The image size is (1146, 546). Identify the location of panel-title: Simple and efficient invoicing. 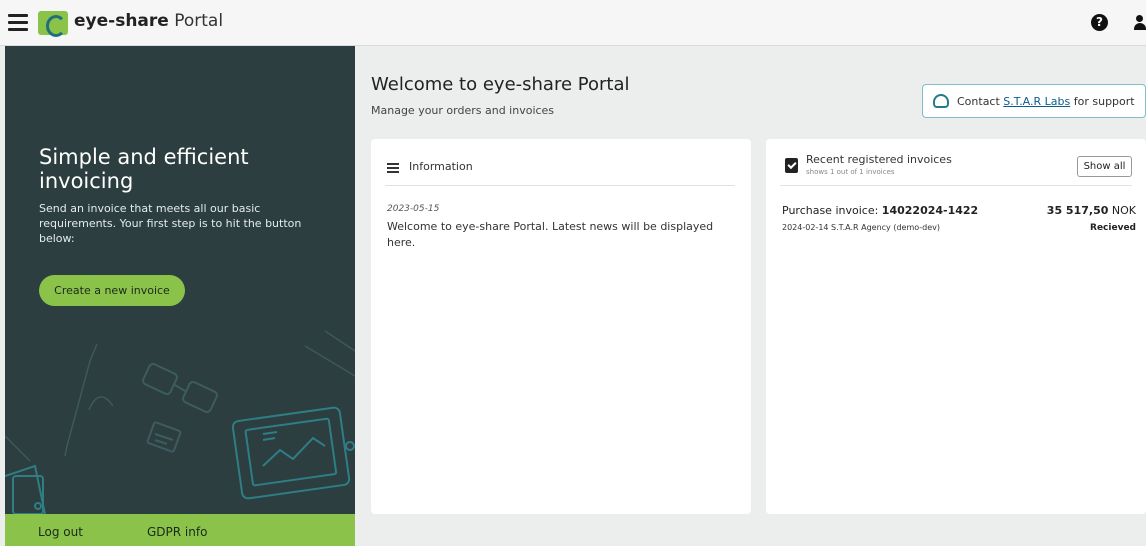
(144, 169).